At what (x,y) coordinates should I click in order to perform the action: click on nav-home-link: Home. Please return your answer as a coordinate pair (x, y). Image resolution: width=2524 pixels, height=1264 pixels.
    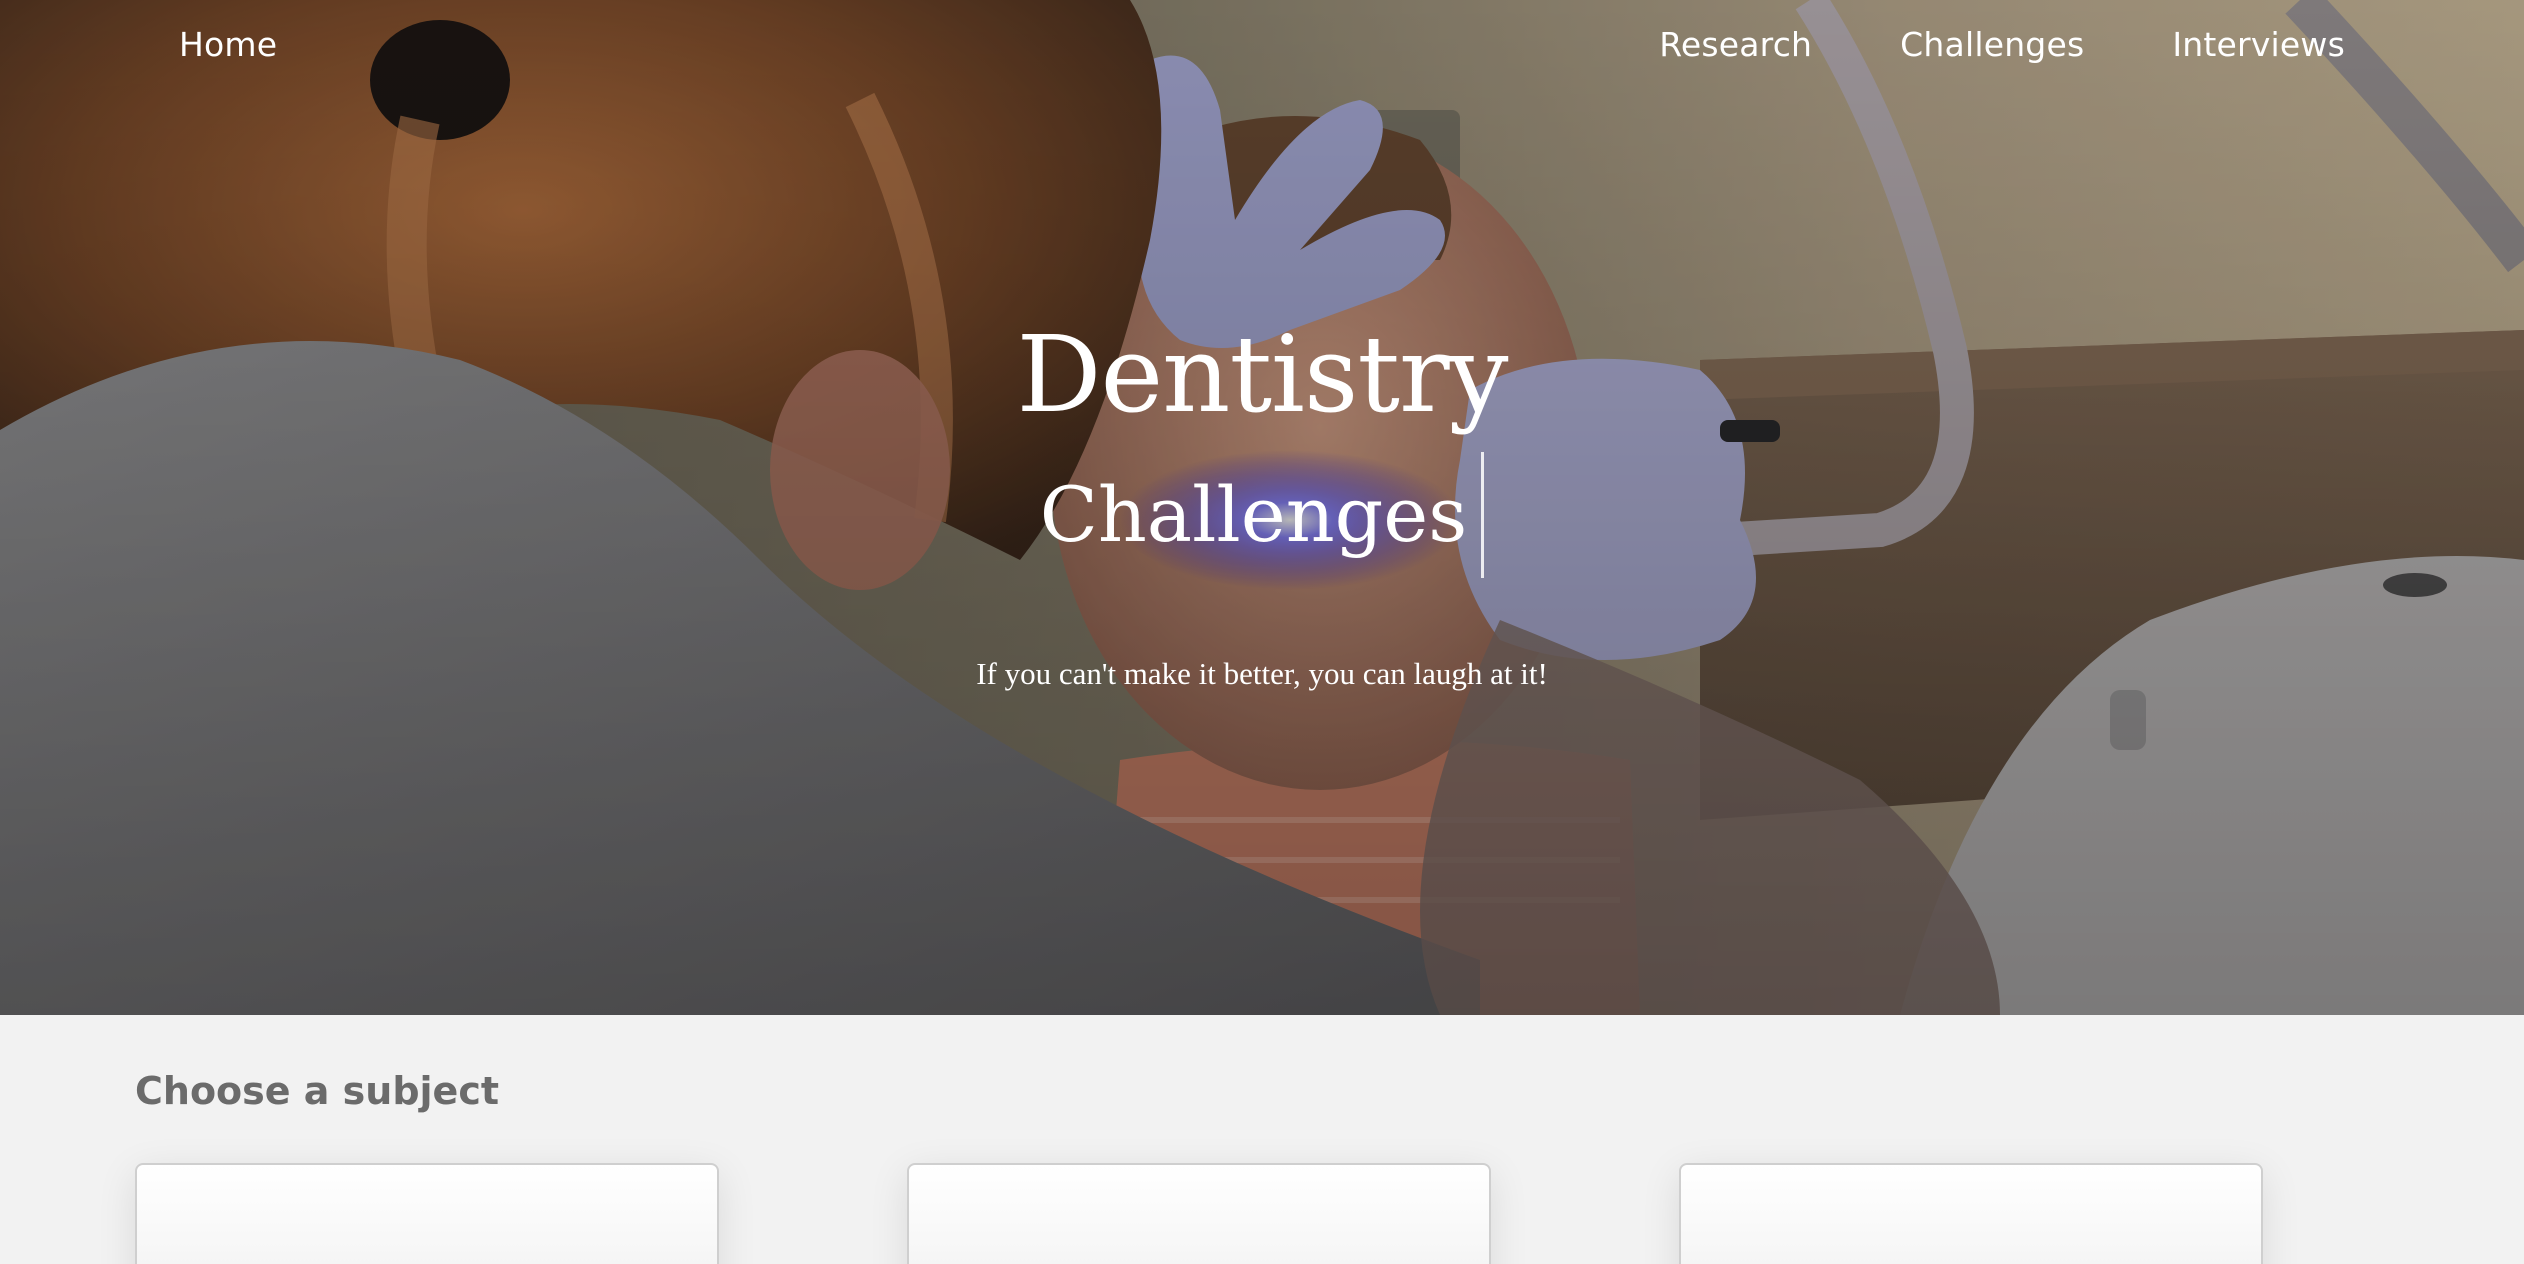
    Looking at the image, I should click on (228, 45).